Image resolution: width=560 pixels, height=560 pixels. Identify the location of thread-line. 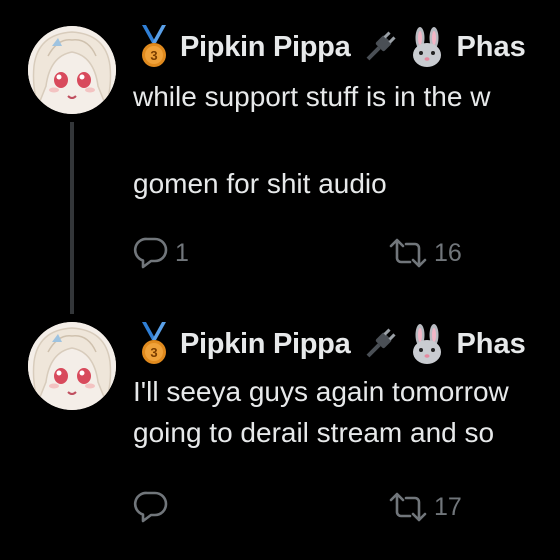
(72, 218).